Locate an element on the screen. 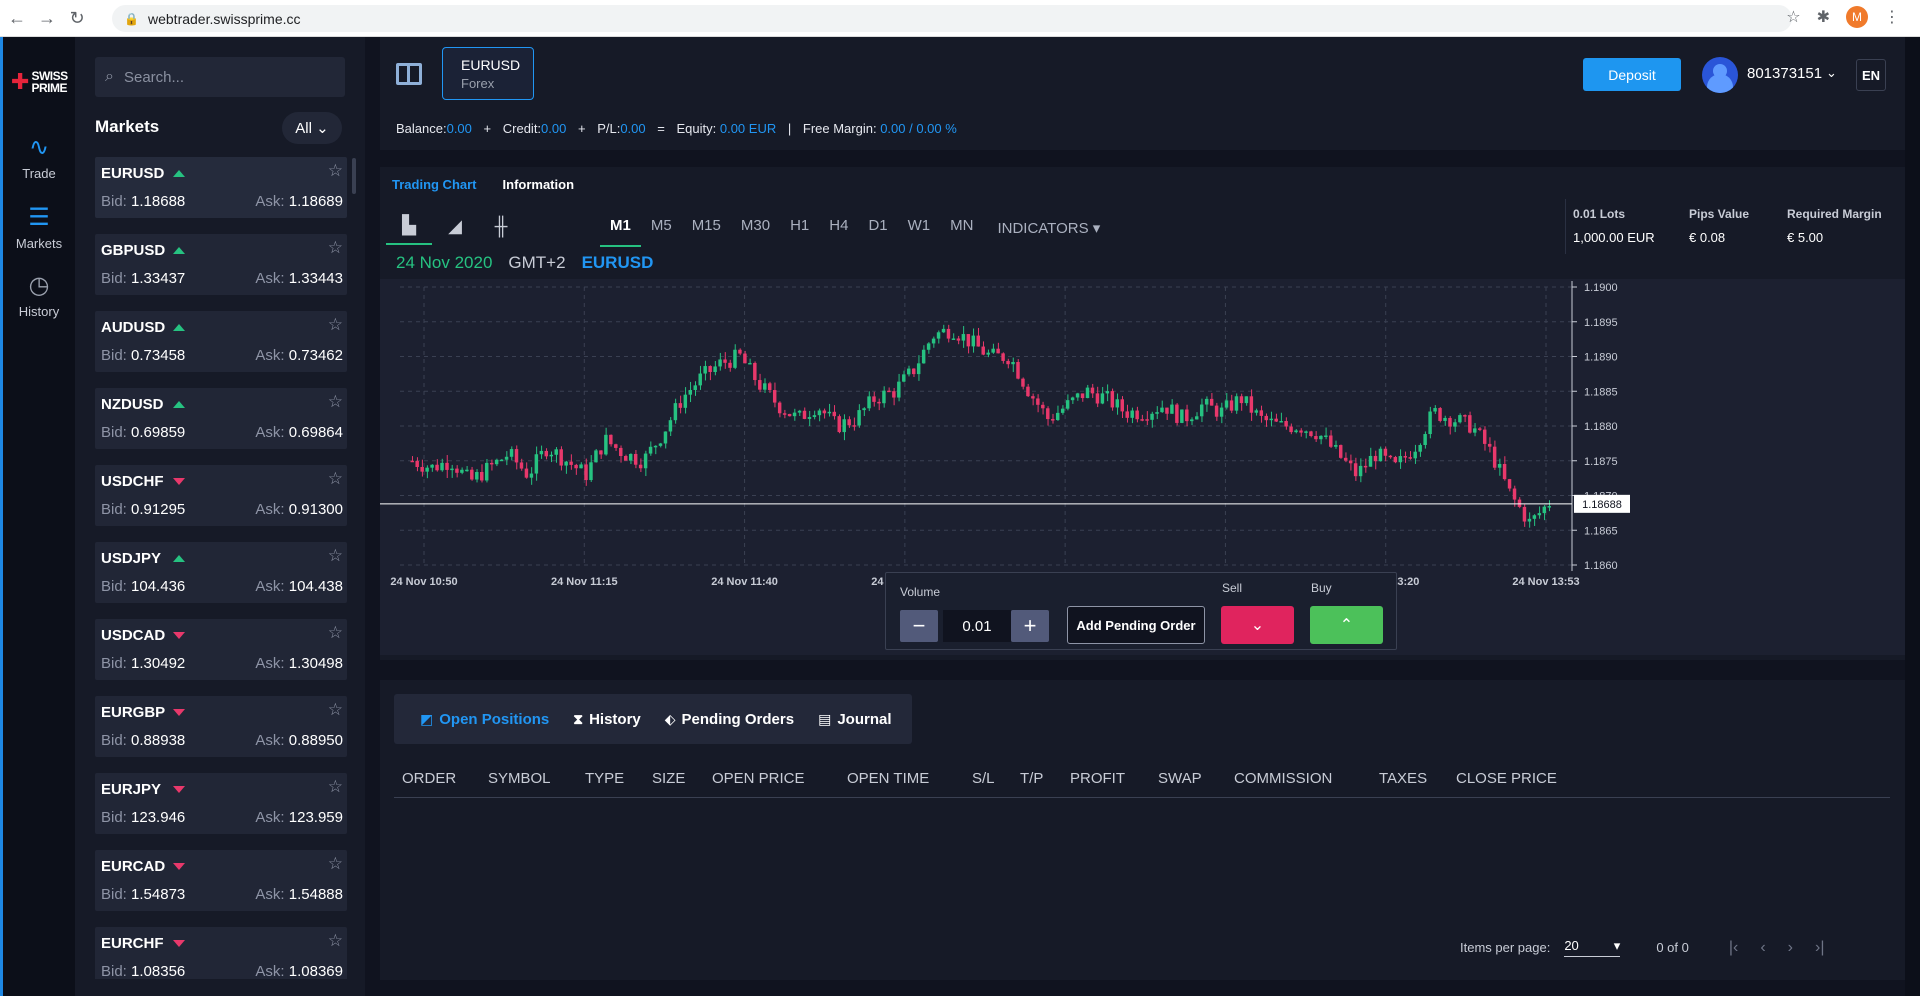 Image resolution: width=1920 pixels, height=996 pixels. forward-icon: → is located at coordinates (47, 18).